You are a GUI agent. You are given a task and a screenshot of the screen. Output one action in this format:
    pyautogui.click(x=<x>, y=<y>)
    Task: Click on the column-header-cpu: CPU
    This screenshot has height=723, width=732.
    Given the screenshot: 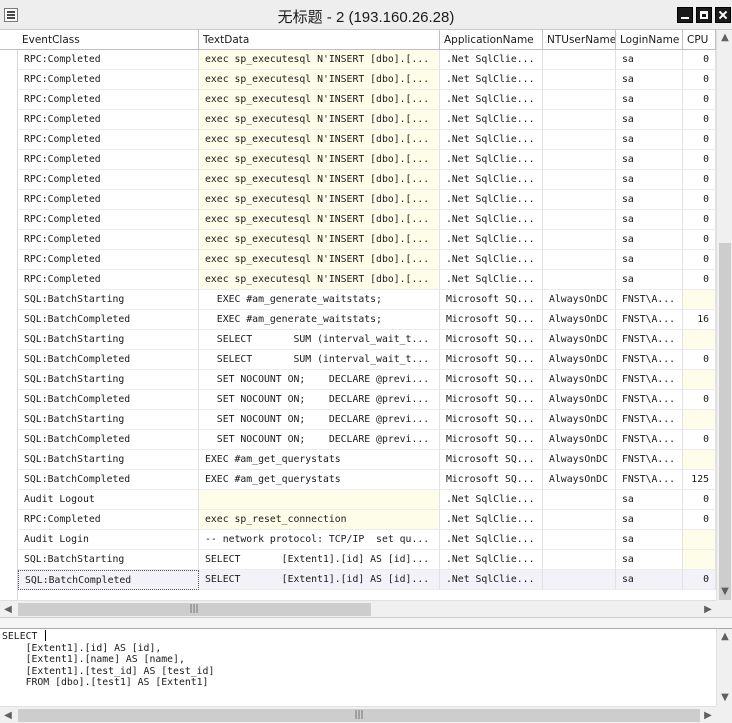 What is the action you would take?
    pyautogui.click(x=699, y=40)
    